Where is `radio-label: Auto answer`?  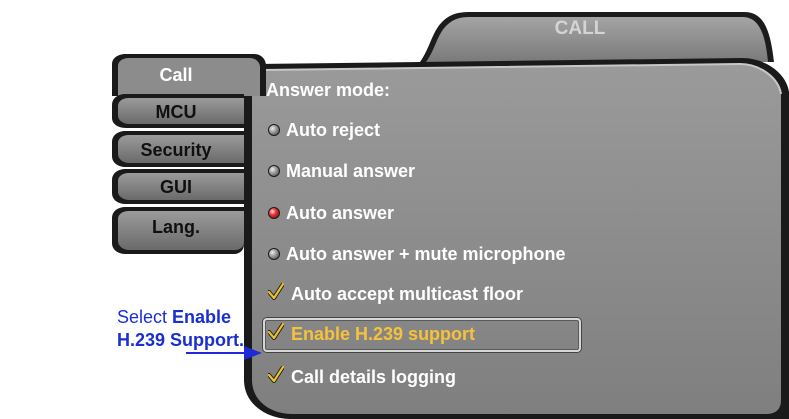 radio-label: Auto answer is located at coordinates (340, 212).